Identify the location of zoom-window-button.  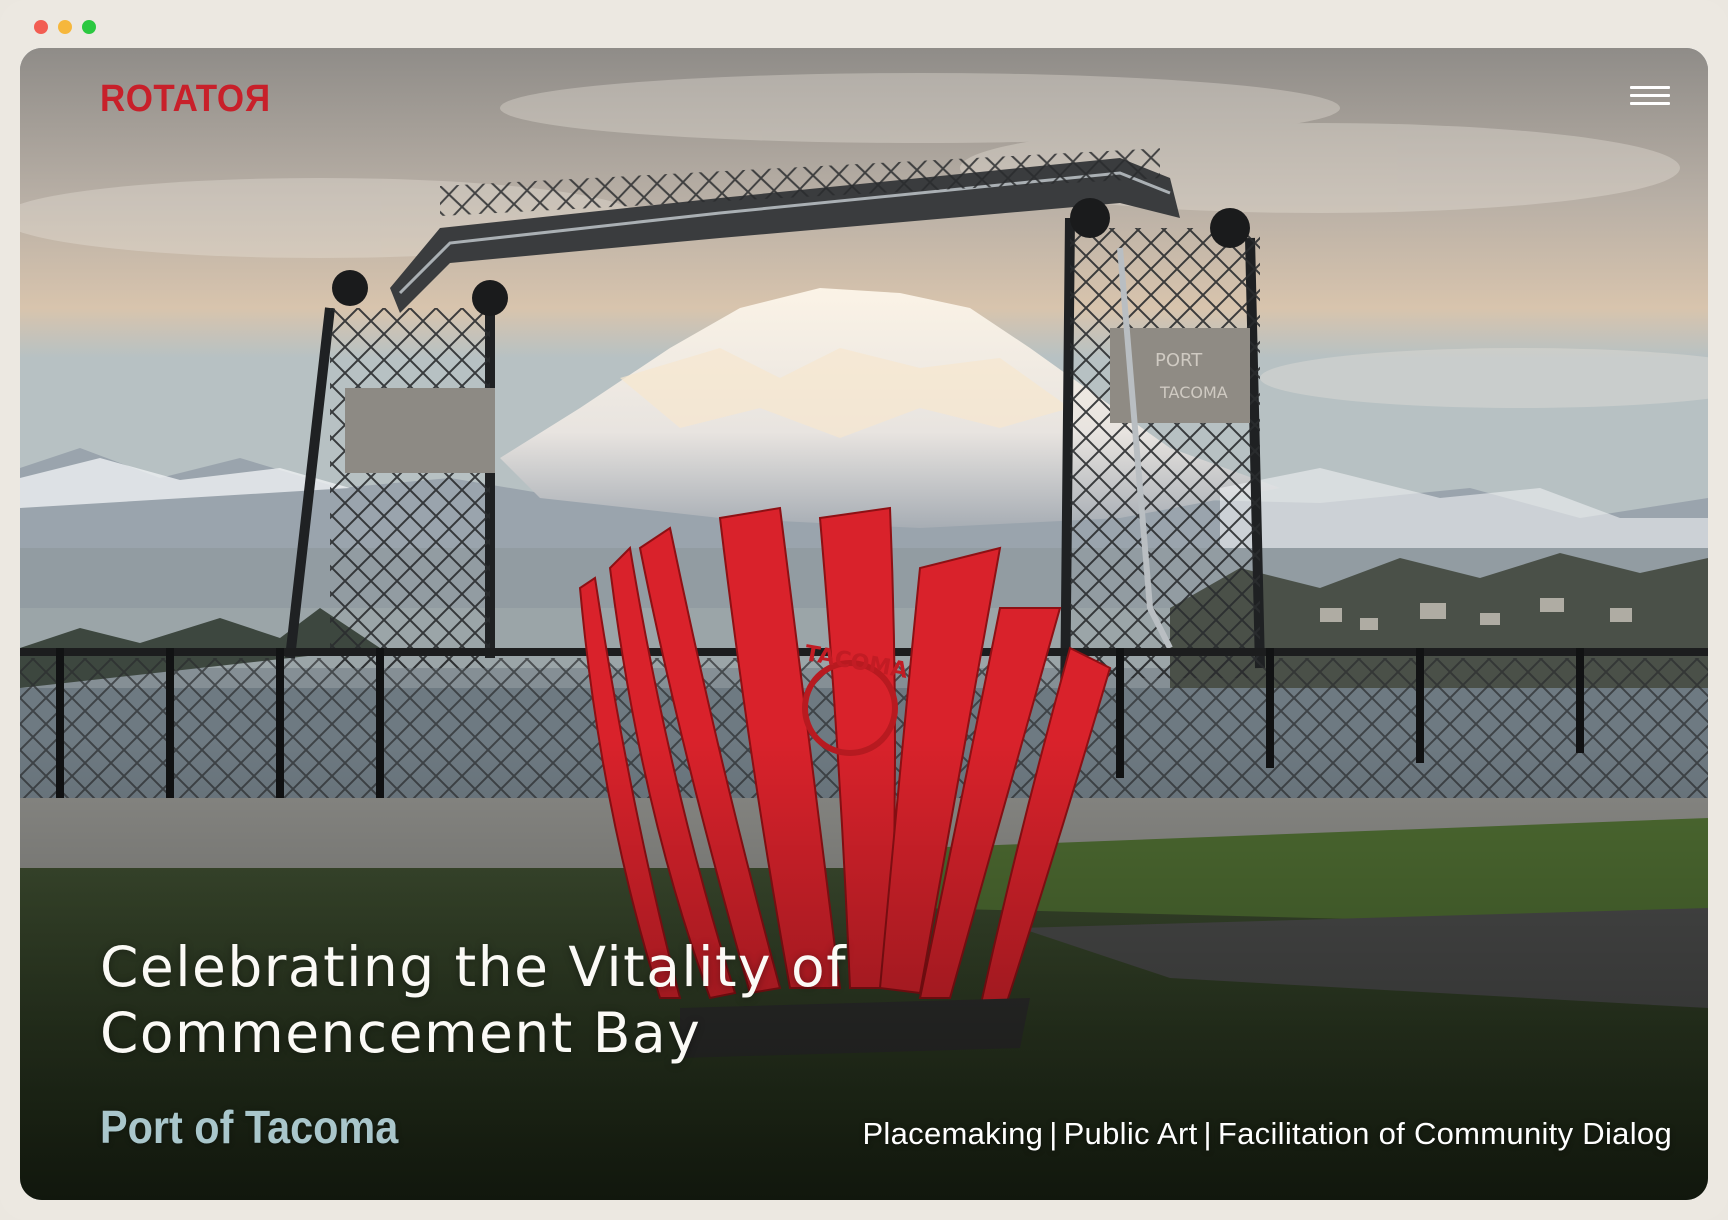
(89, 27).